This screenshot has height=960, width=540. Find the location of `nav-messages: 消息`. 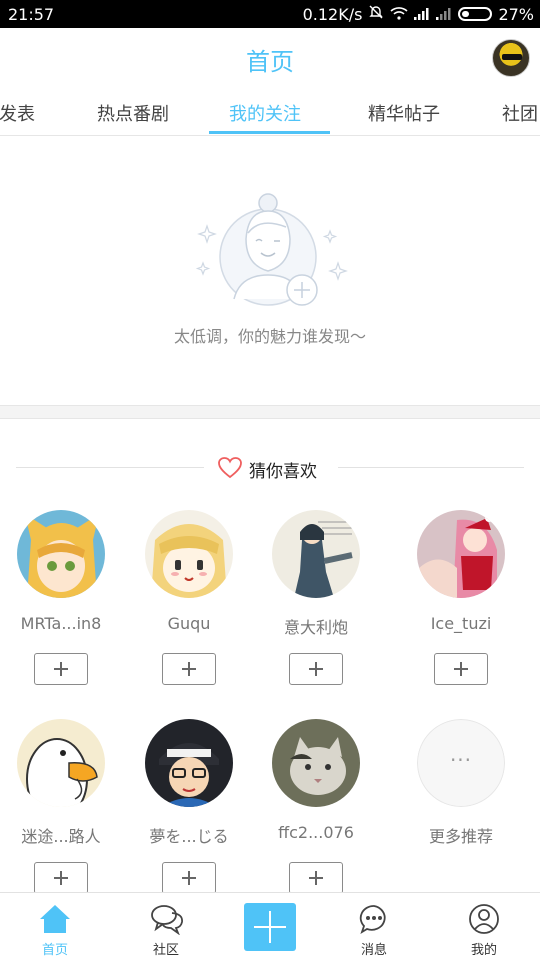

nav-messages: 消息 is located at coordinates (374, 926).